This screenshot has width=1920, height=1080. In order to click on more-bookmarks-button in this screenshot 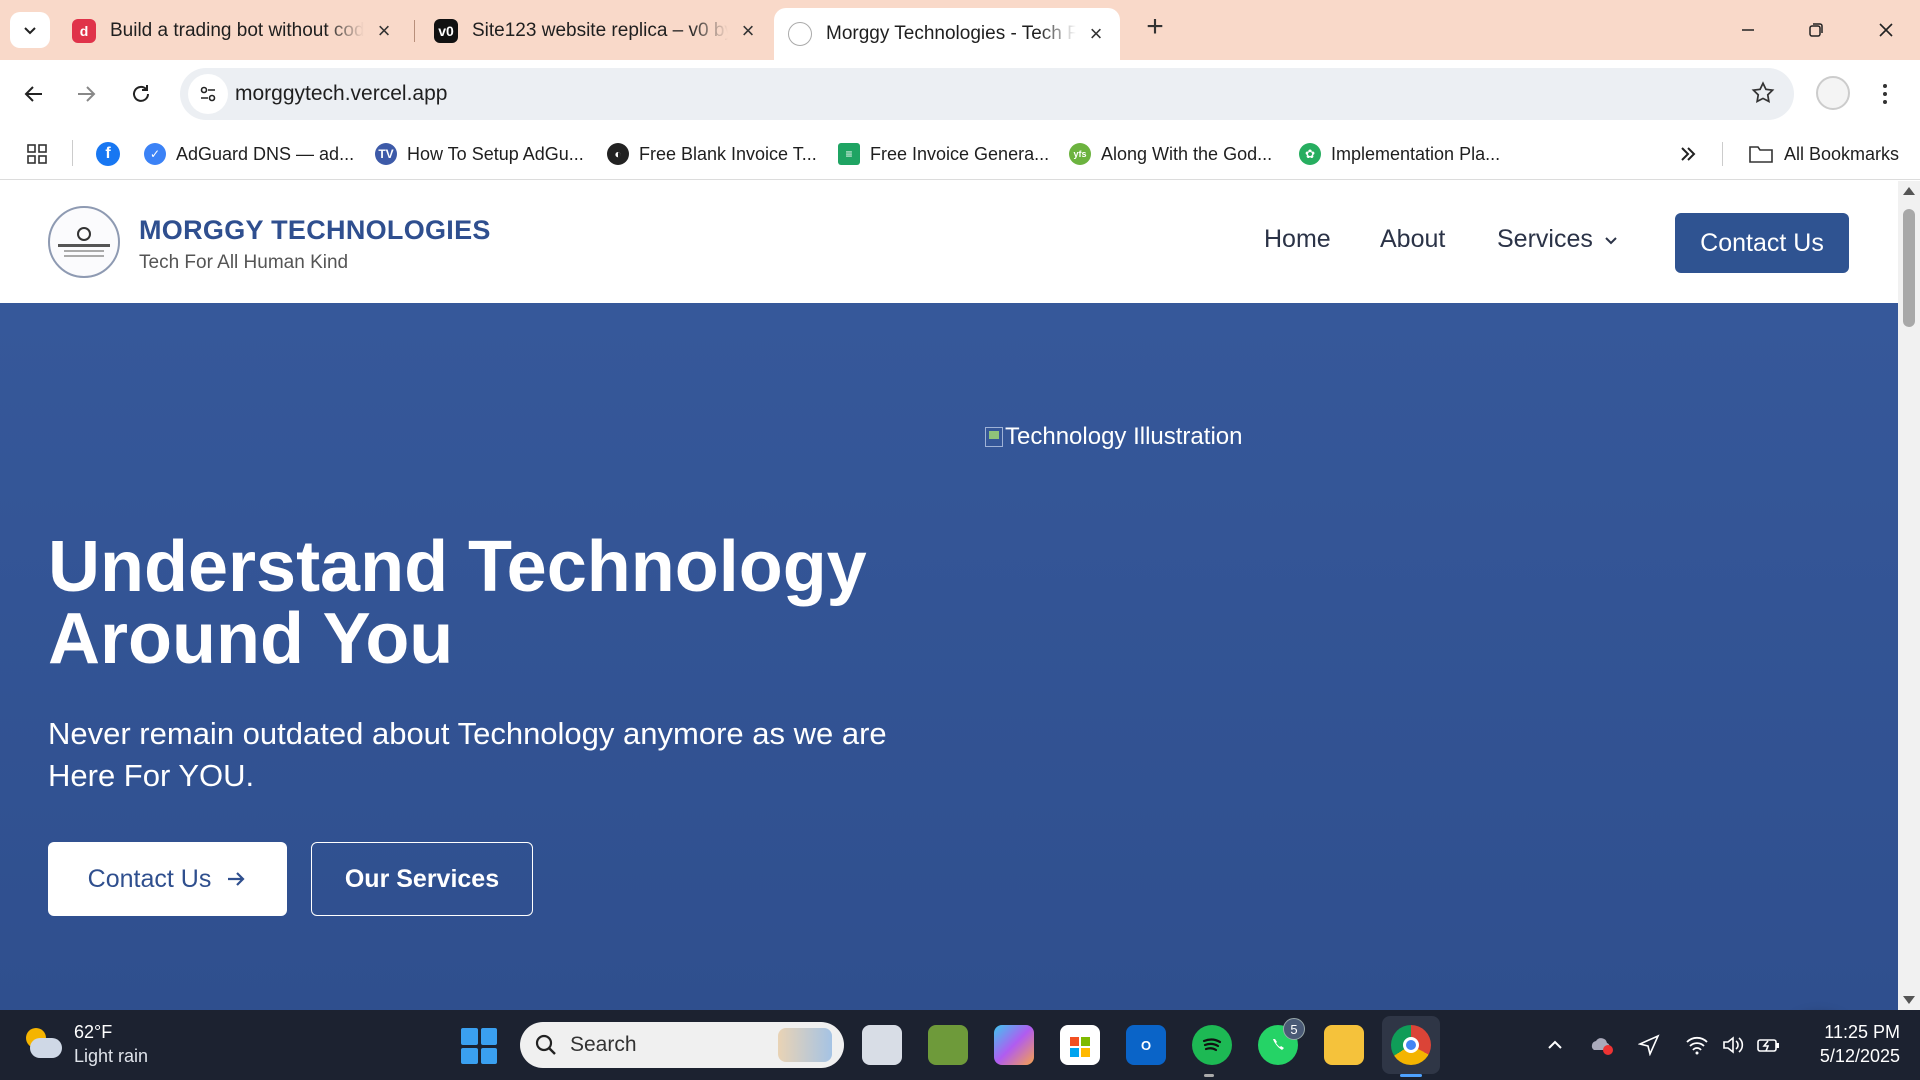, I will do `click(1688, 154)`.